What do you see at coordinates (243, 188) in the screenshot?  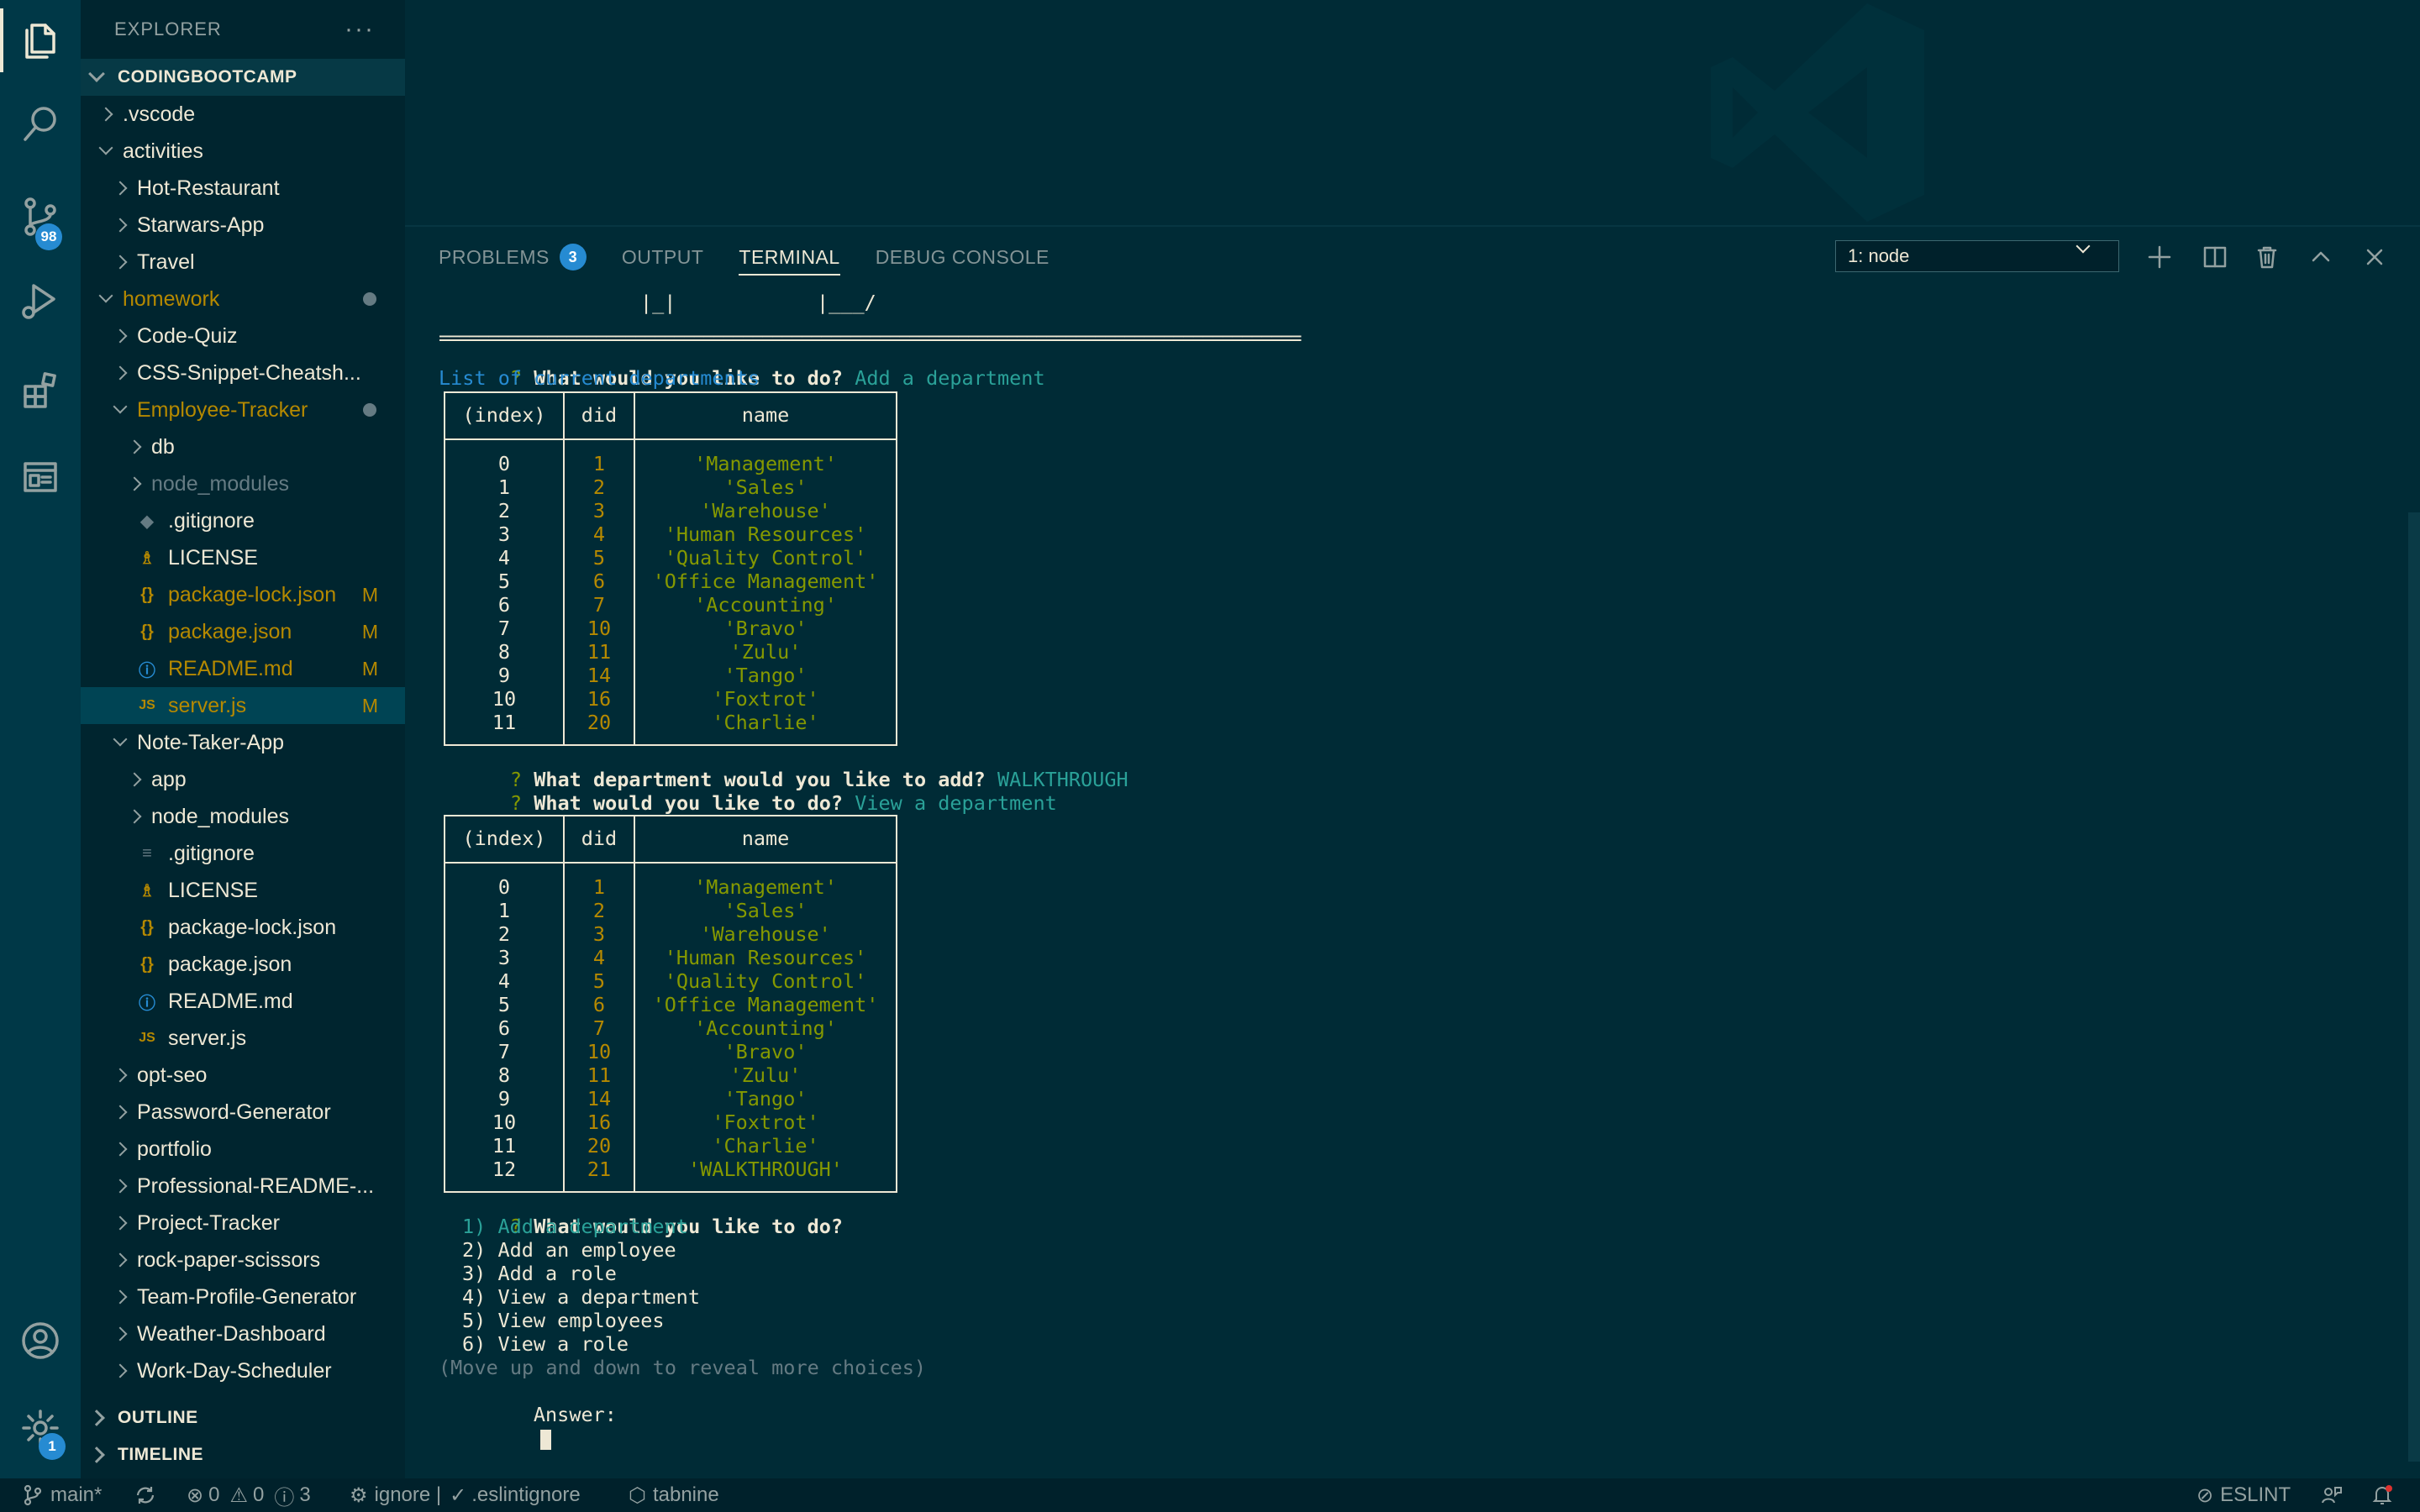 I see `tree-folder: Hot-Restaurant` at bounding box center [243, 188].